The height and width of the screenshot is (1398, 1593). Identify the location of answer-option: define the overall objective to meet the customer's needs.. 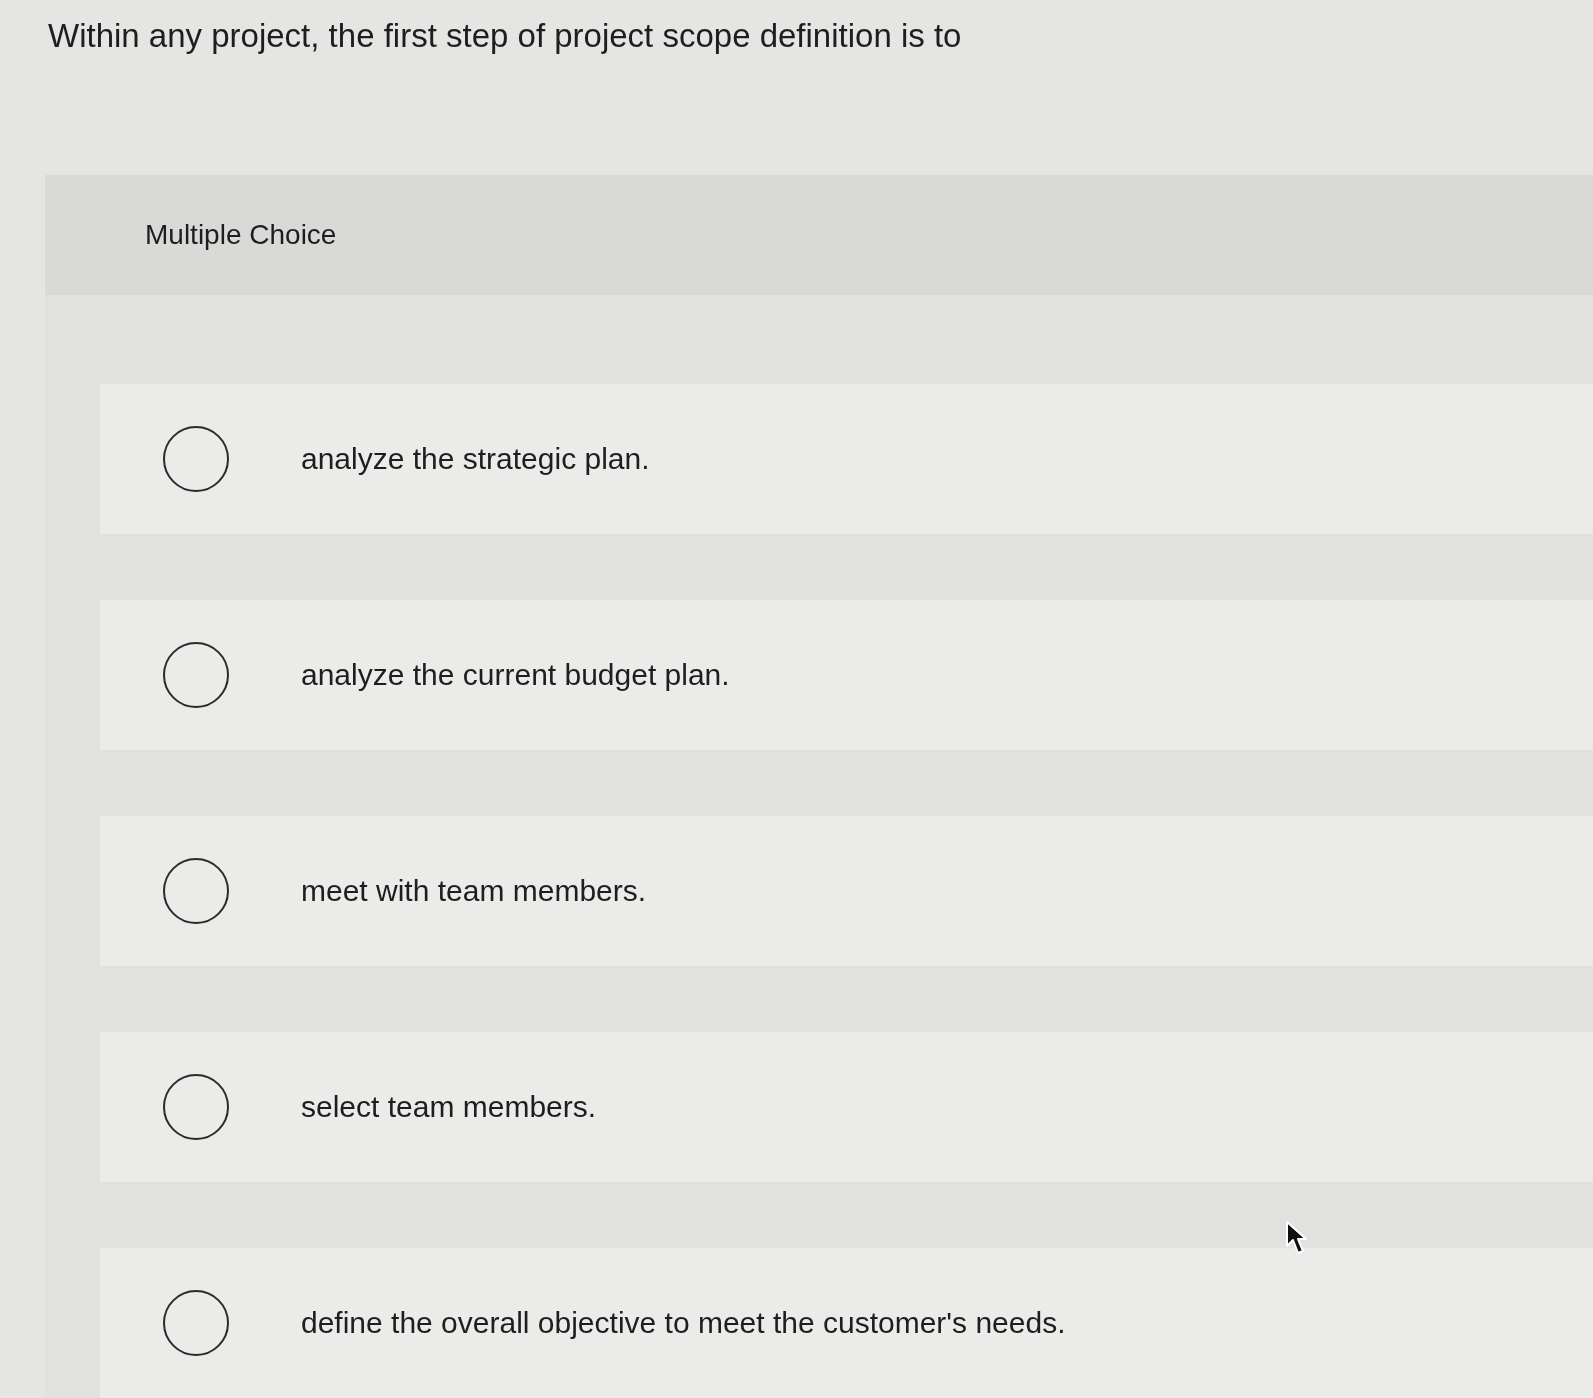
(846, 1323).